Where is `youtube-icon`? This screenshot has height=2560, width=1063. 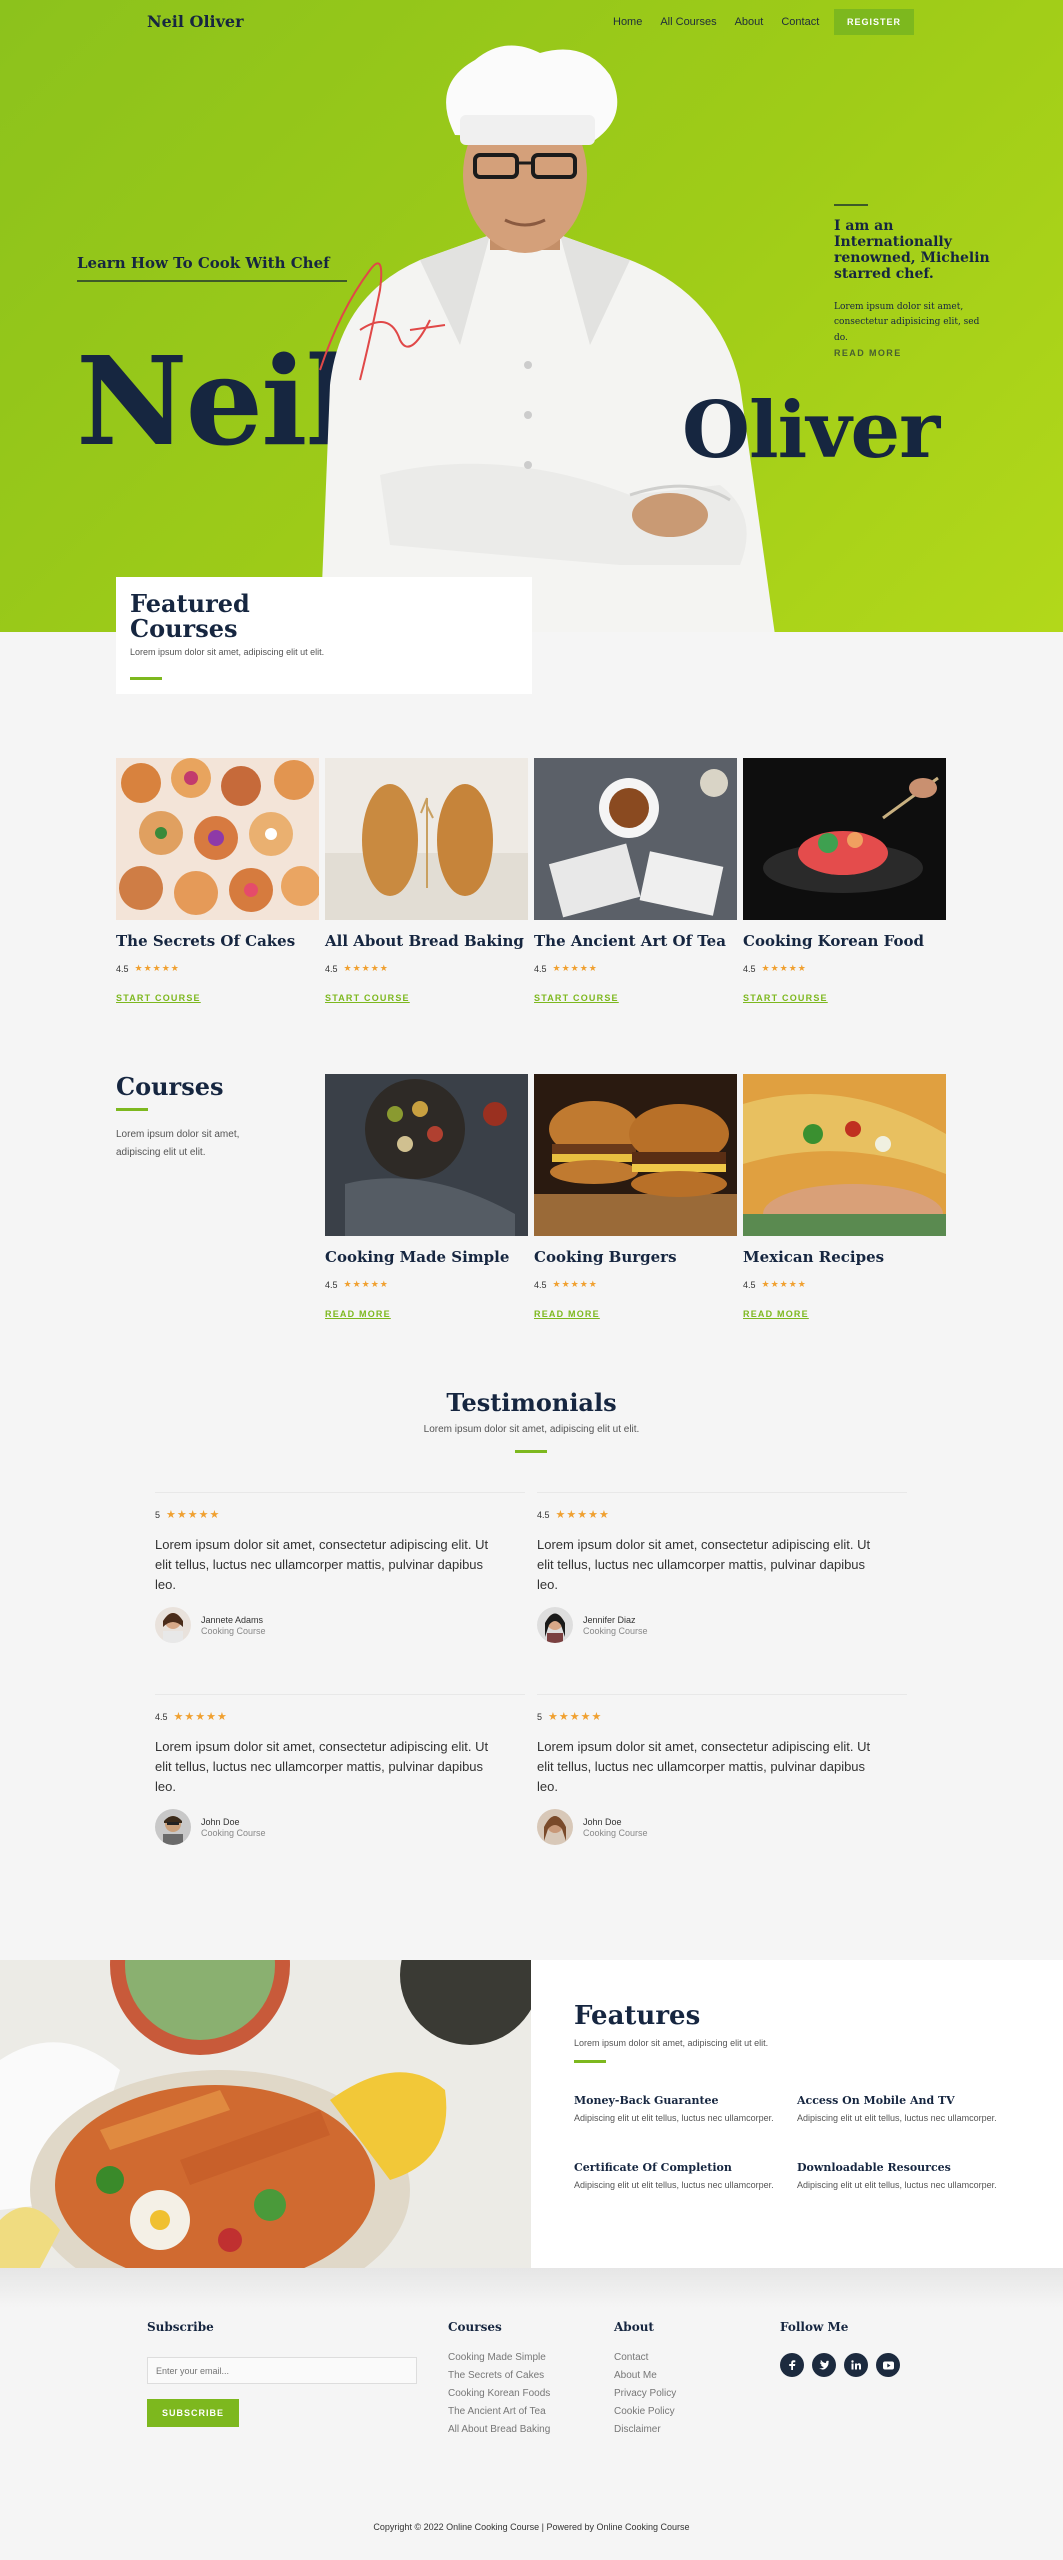 youtube-icon is located at coordinates (888, 2365).